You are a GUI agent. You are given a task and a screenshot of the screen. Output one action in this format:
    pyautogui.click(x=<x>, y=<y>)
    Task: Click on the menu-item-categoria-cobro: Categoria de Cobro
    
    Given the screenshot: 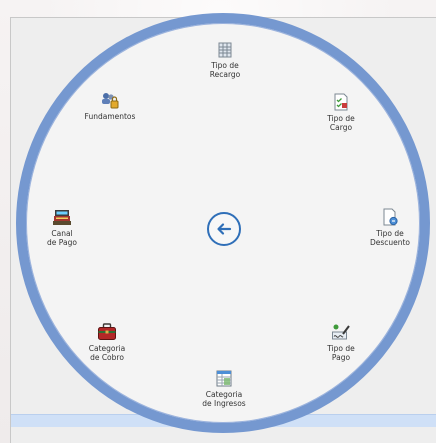 What is the action you would take?
    pyautogui.click(x=107, y=342)
    